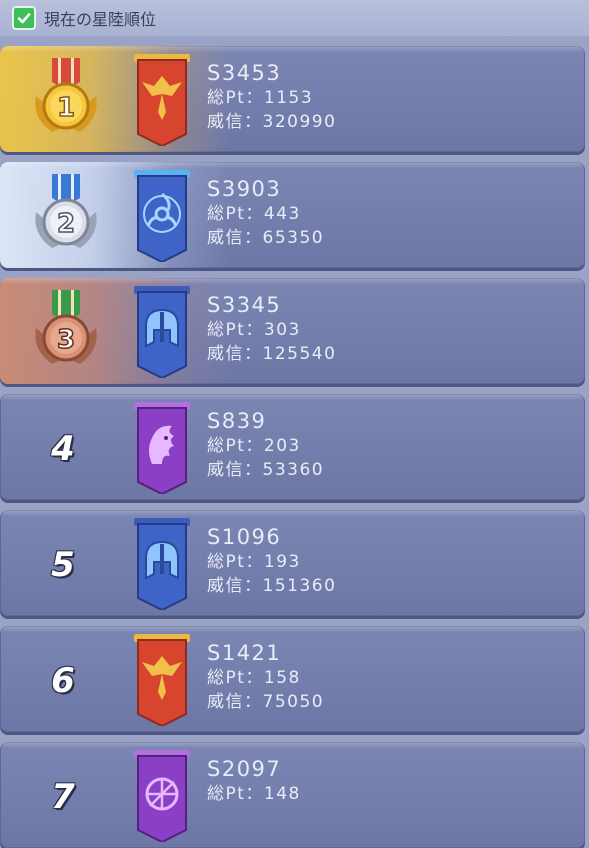  What do you see at coordinates (266, 702) in the screenshot?
I see `prestige: 威信：75050` at bounding box center [266, 702].